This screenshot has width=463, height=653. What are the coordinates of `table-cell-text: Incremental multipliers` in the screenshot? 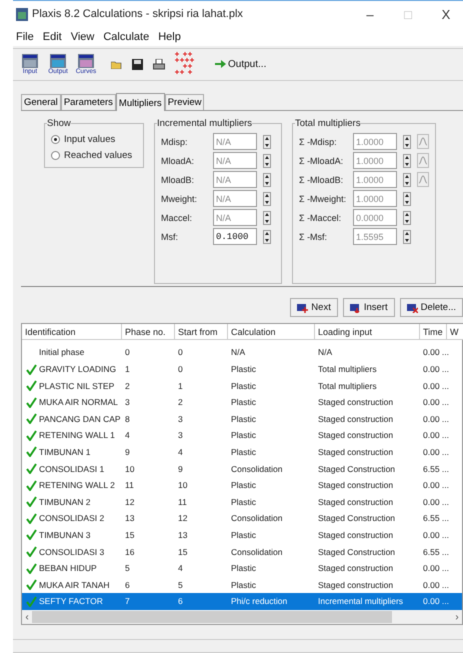 It's located at (360, 601).